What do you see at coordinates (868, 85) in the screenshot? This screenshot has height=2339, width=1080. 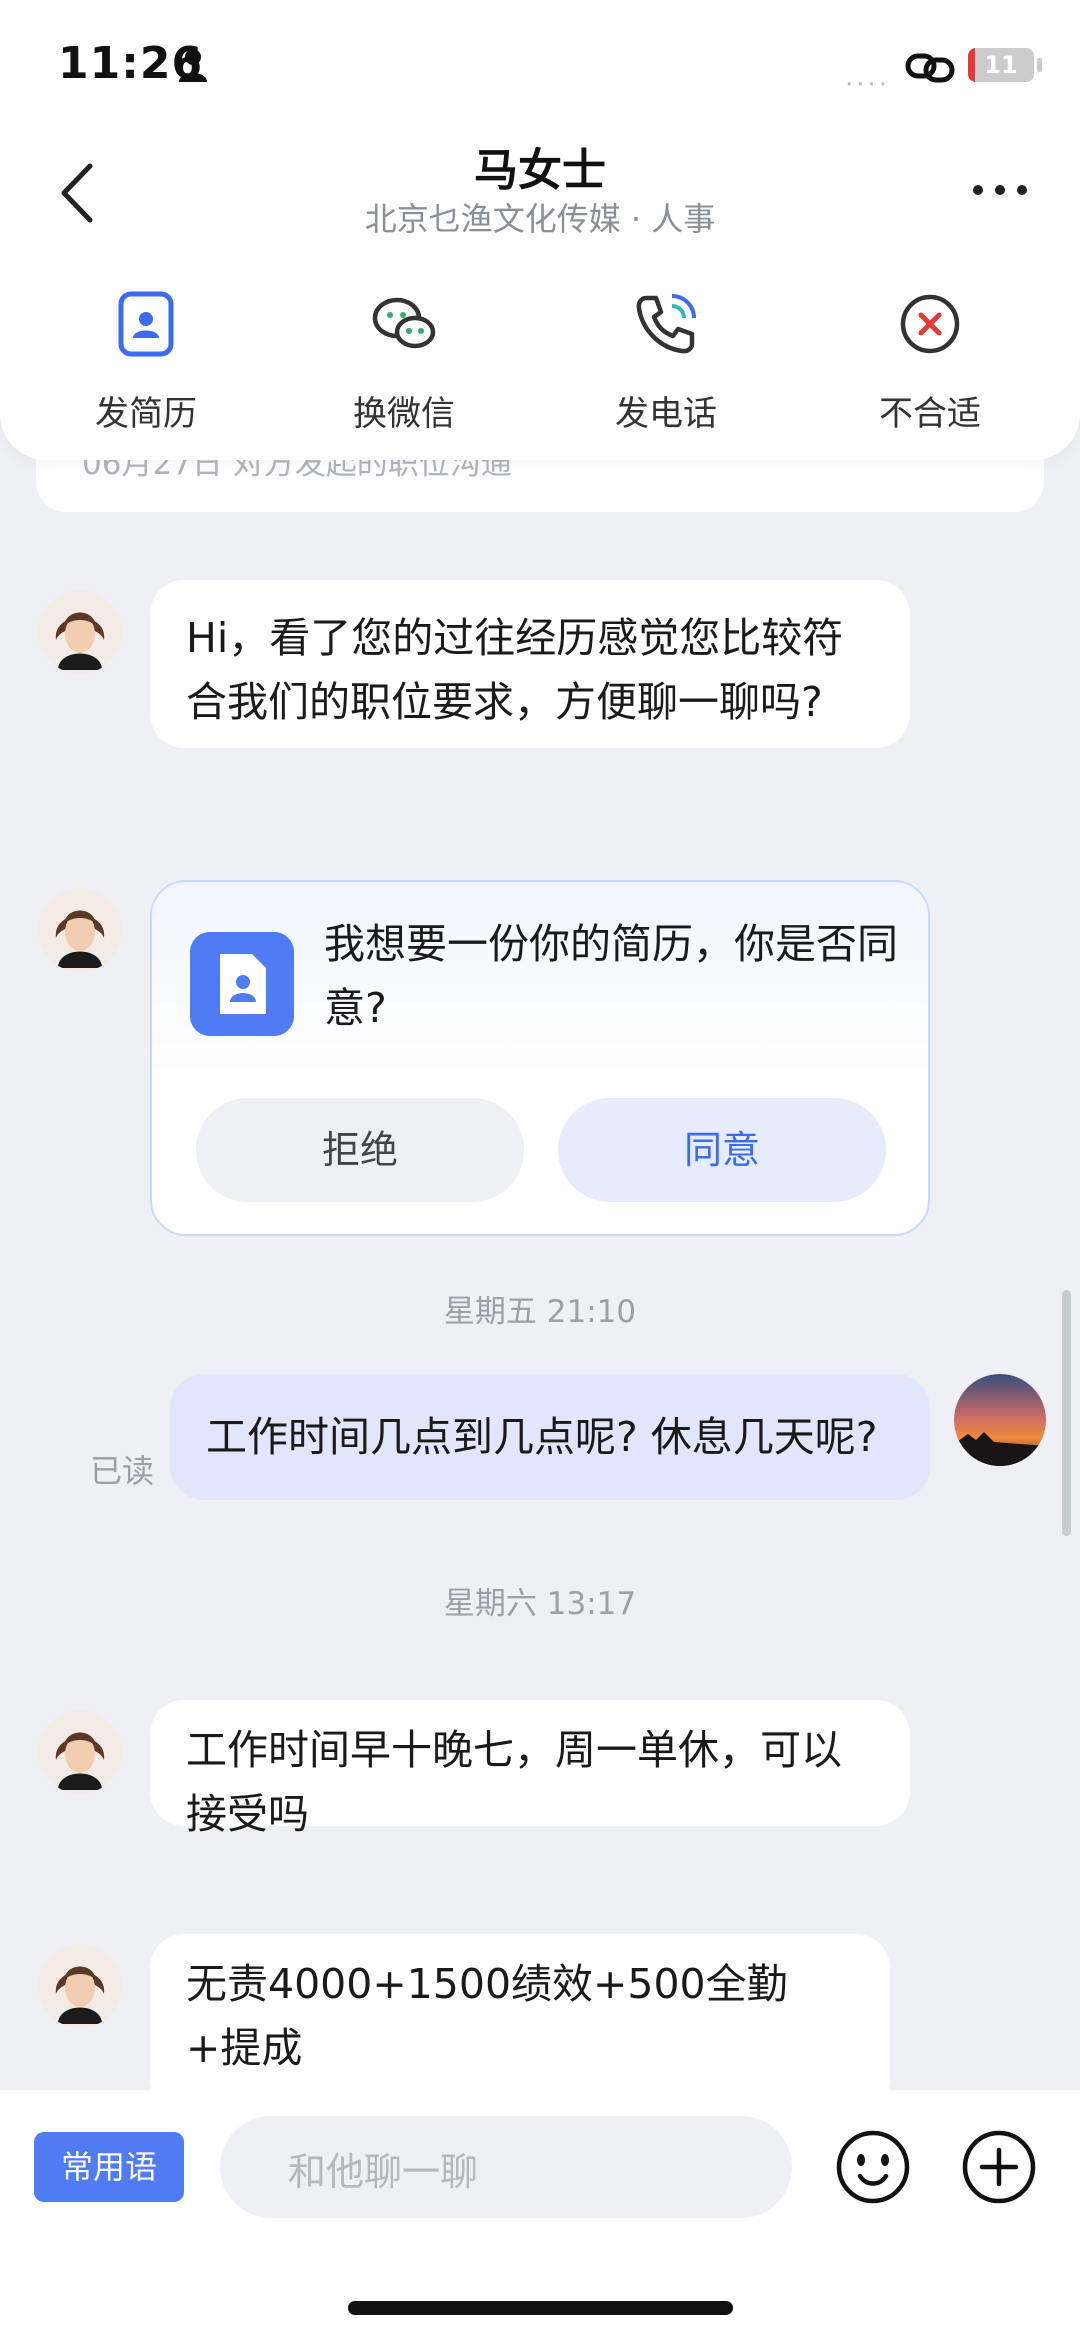 I see `signal-icon: ····` at bounding box center [868, 85].